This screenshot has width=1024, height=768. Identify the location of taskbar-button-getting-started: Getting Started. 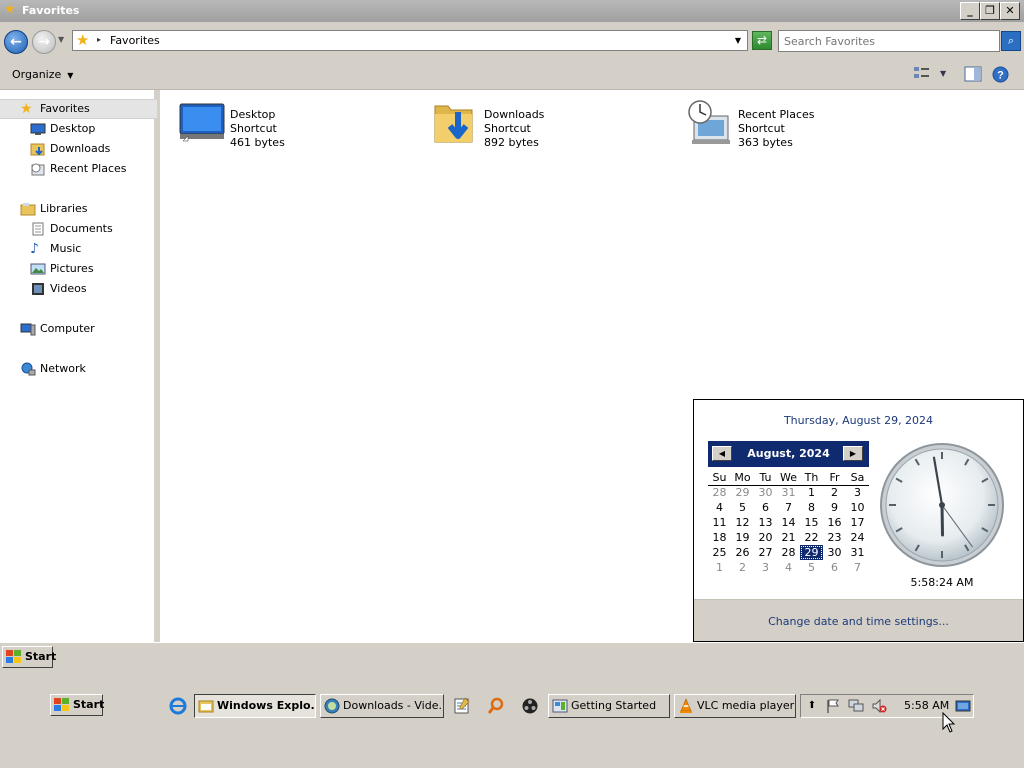
(609, 706).